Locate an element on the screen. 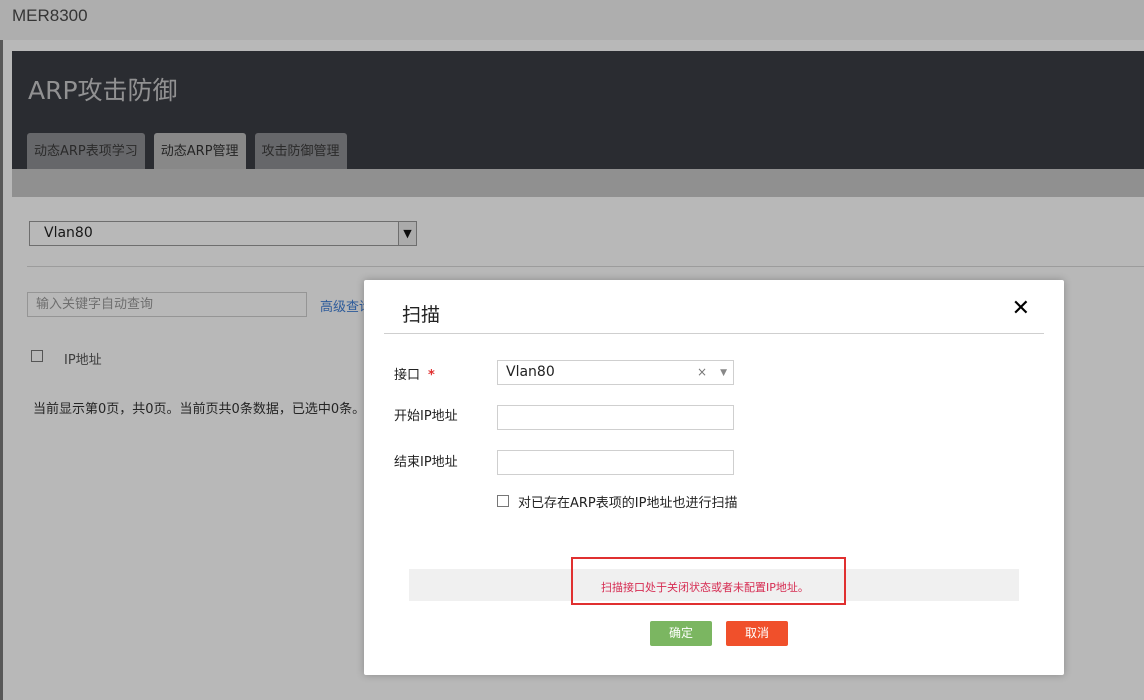  dialog-title: 扫描 is located at coordinates (421, 315).